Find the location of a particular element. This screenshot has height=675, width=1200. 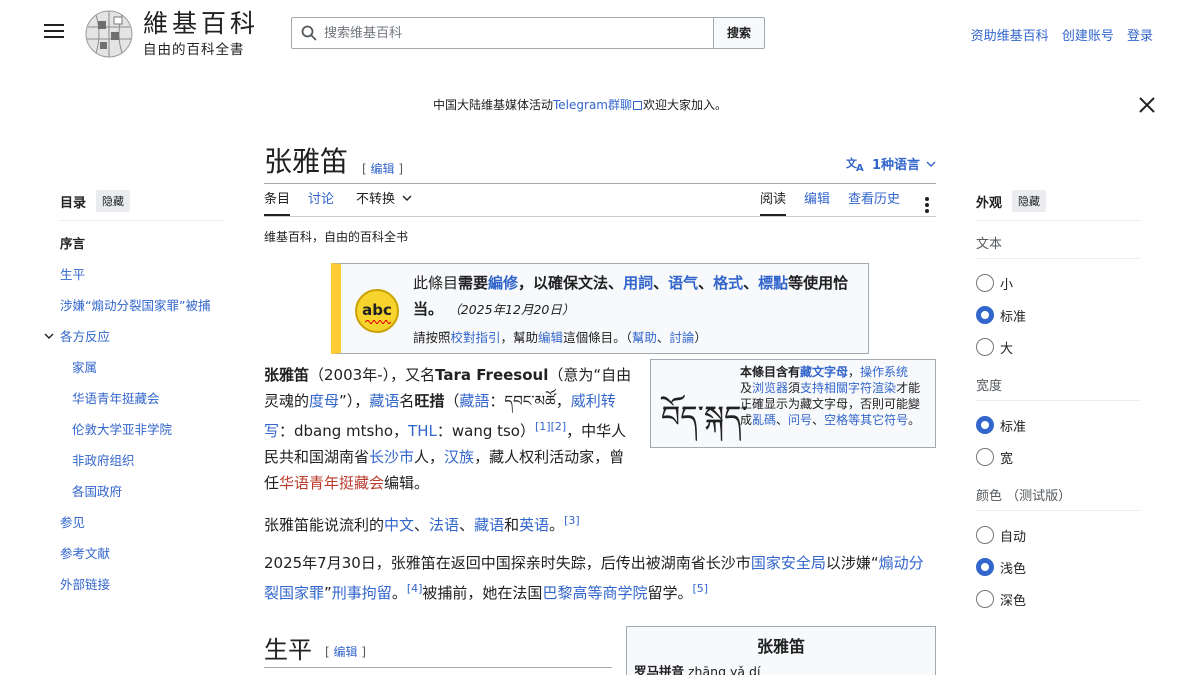

redlink-youth-tibet: 华语青年挺藏会 is located at coordinates (331, 483).